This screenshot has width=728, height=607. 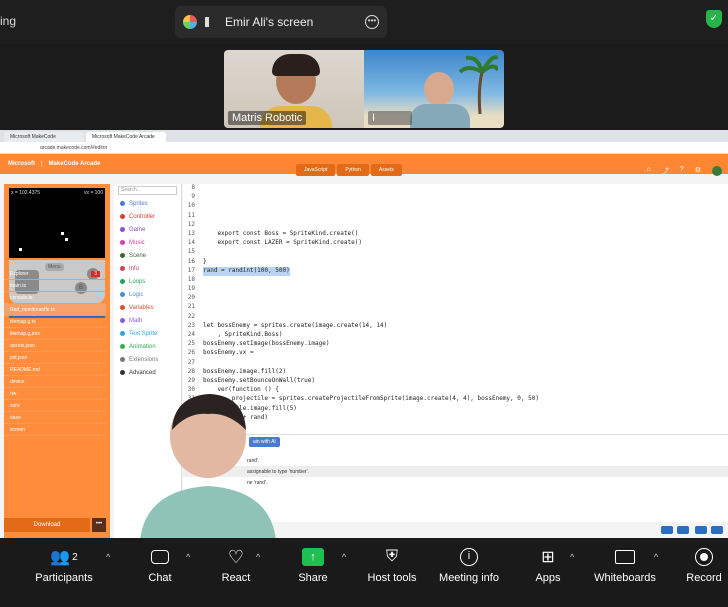 I want to click on code-line: 16}, so click(x=455, y=262).